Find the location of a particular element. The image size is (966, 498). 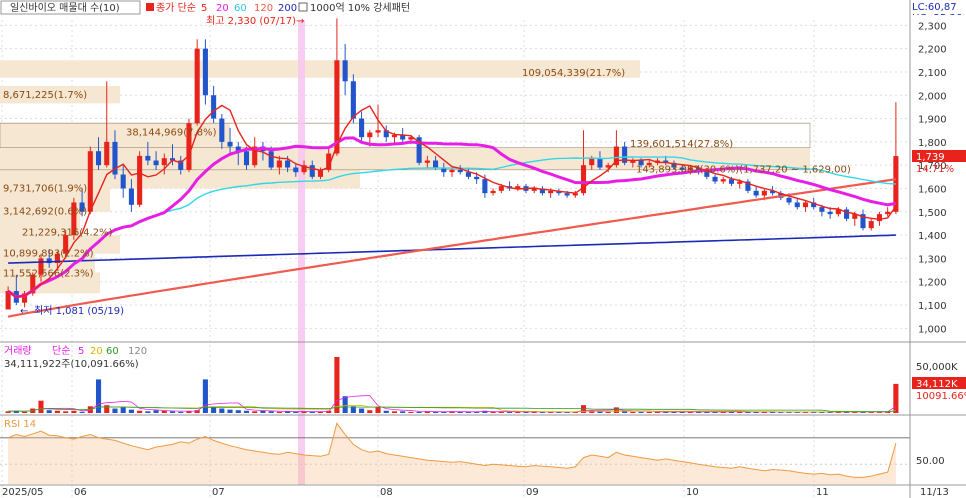

ma5-period: 5 is located at coordinates (204, 8).